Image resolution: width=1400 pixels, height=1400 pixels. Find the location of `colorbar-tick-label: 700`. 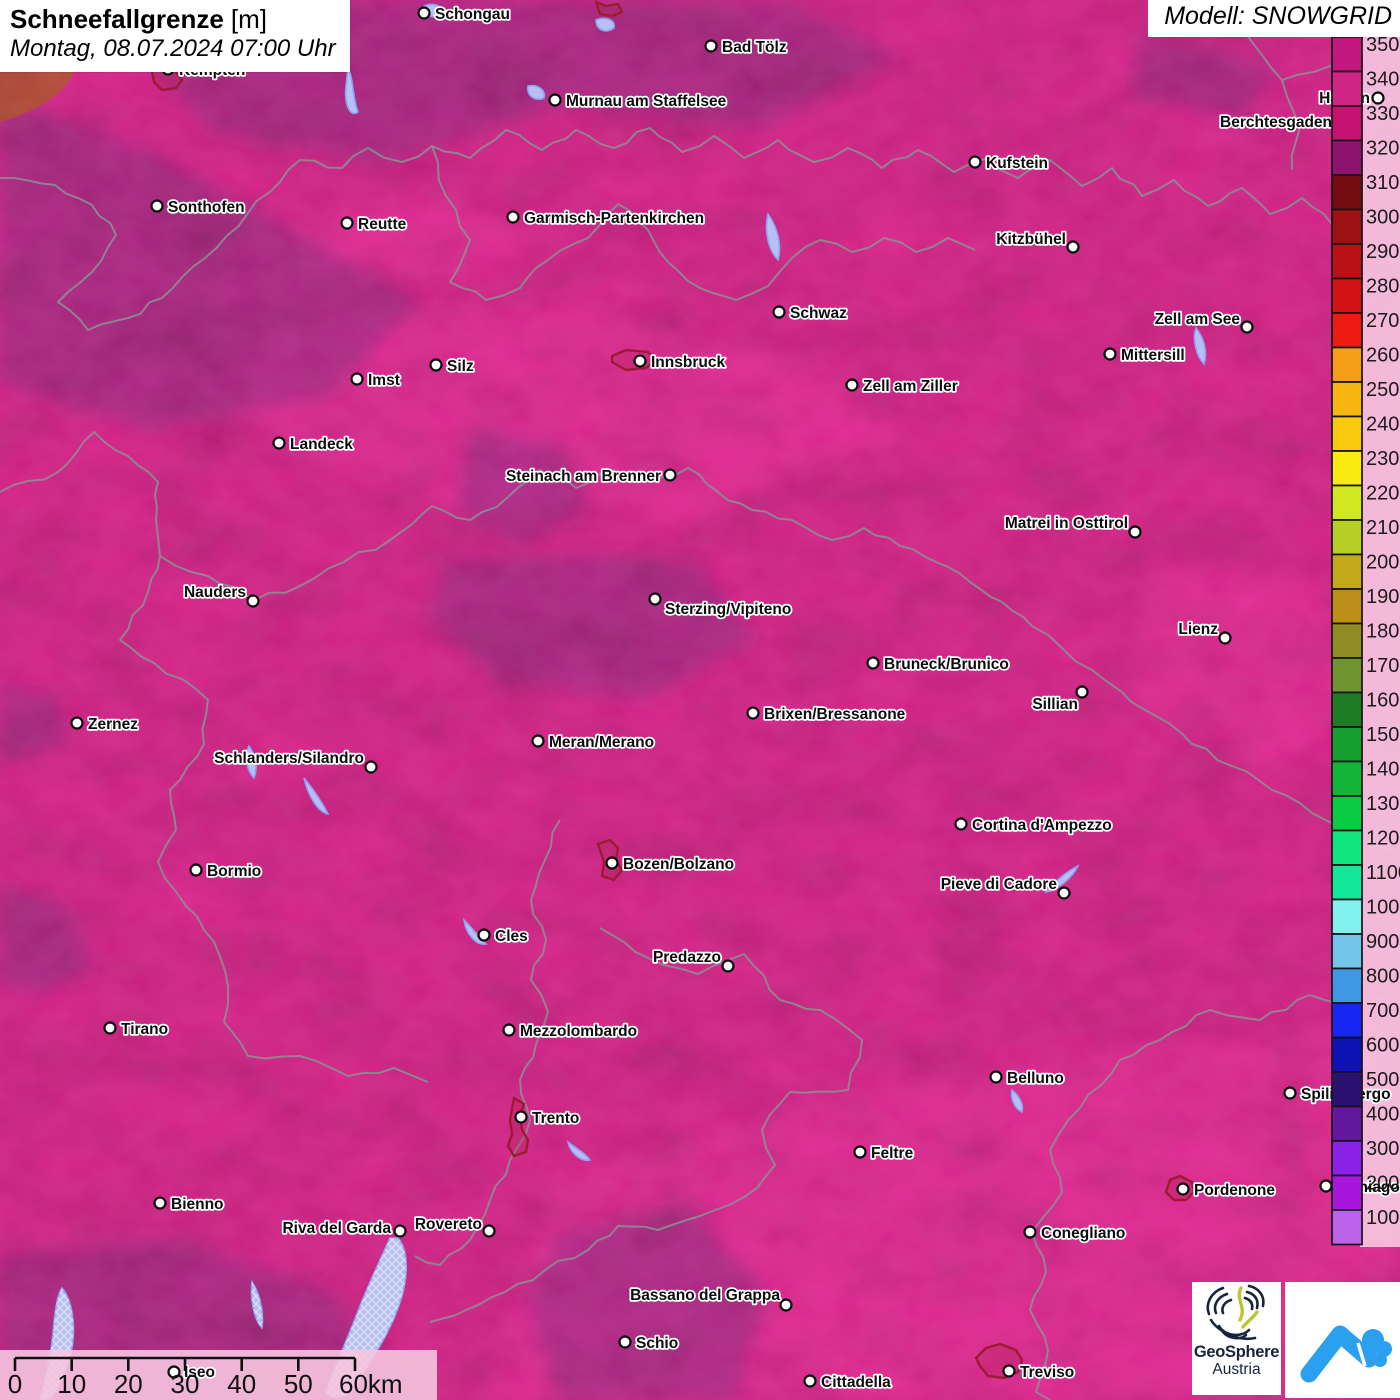

colorbar-tick-label: 700 is located at coordinates (1382, 1011).